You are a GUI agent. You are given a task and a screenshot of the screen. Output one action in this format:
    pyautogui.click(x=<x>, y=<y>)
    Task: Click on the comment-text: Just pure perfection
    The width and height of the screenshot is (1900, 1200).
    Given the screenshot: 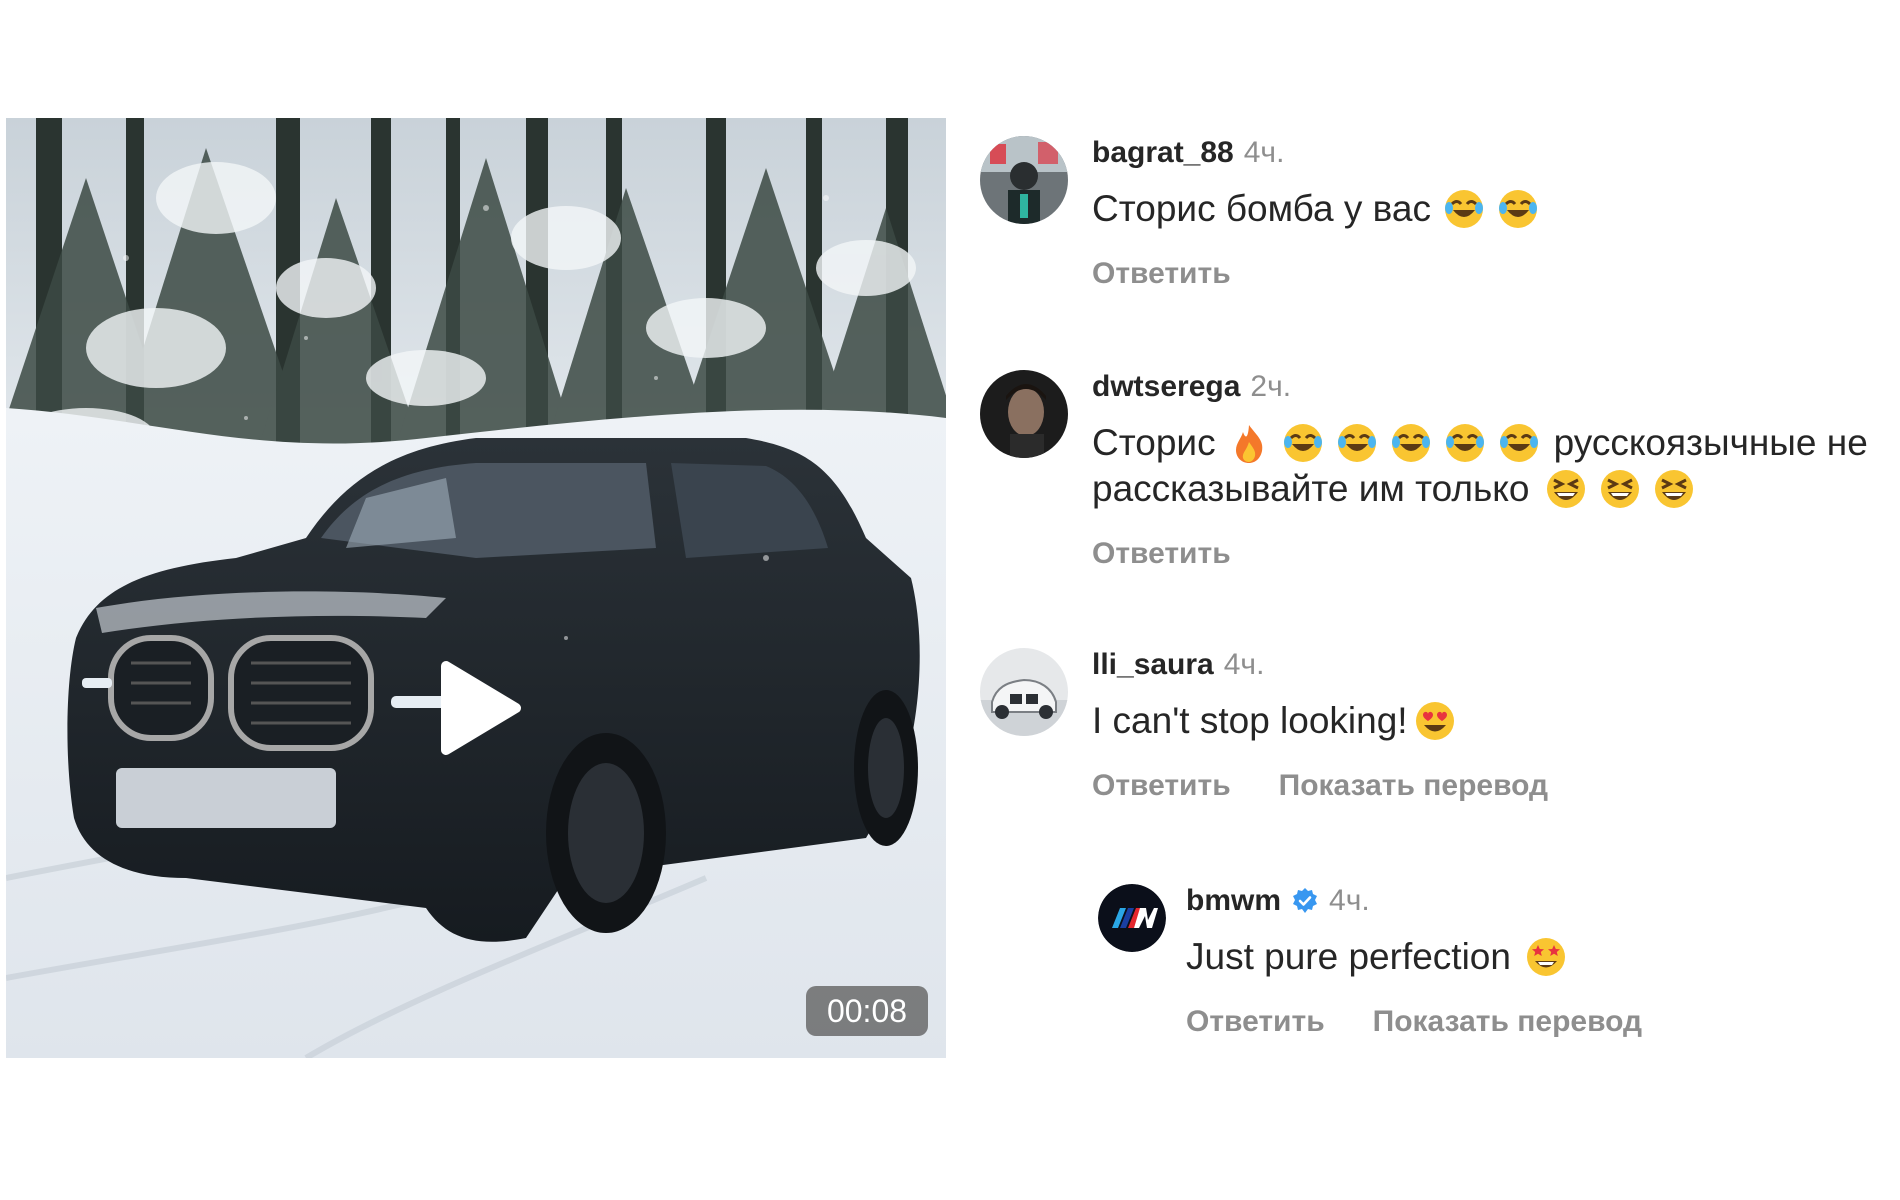 What is the action you would take?
    pyautogui.click(x=1348, y=956)
    